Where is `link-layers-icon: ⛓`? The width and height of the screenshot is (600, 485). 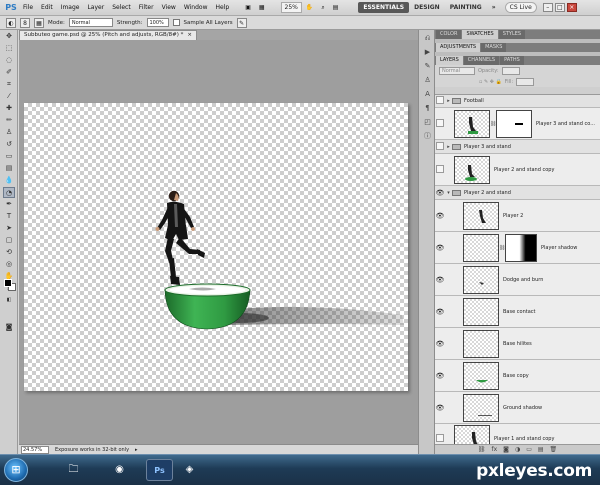
link-layers-icon: ⛓ is located at coordinates (482, 449).